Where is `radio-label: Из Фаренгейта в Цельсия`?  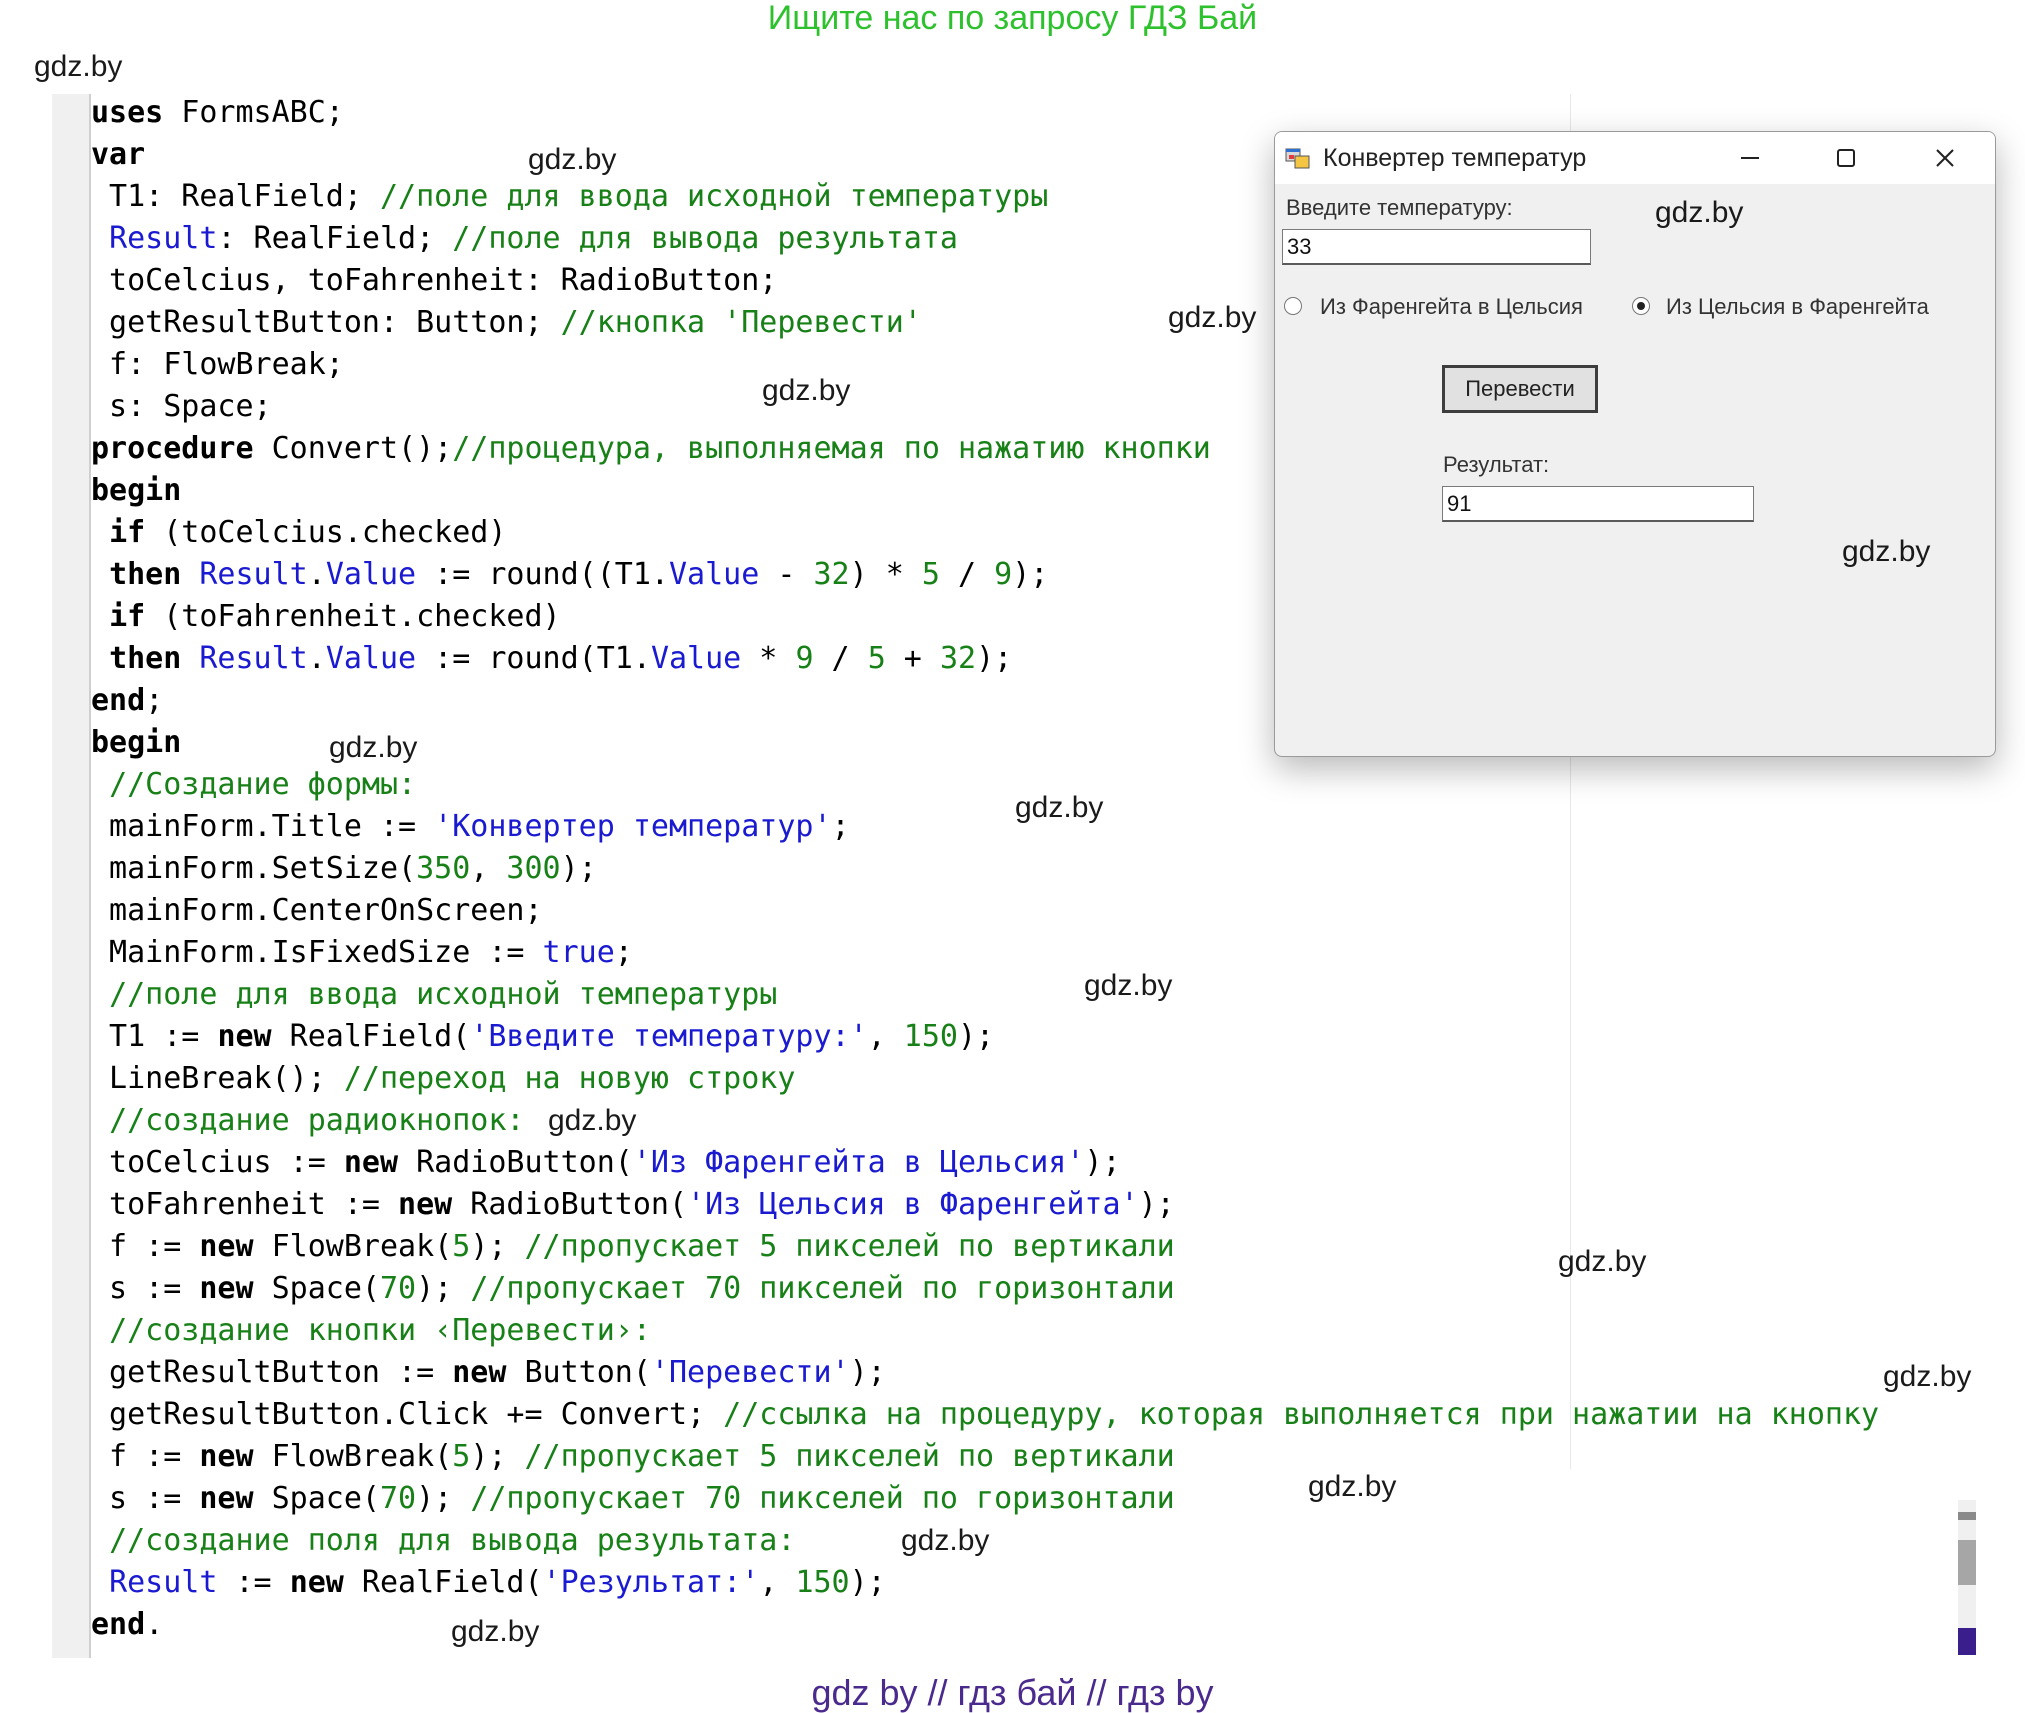
radio-label: Из Фаренгейта в Цельсия is located at coordinates (1451, 306).